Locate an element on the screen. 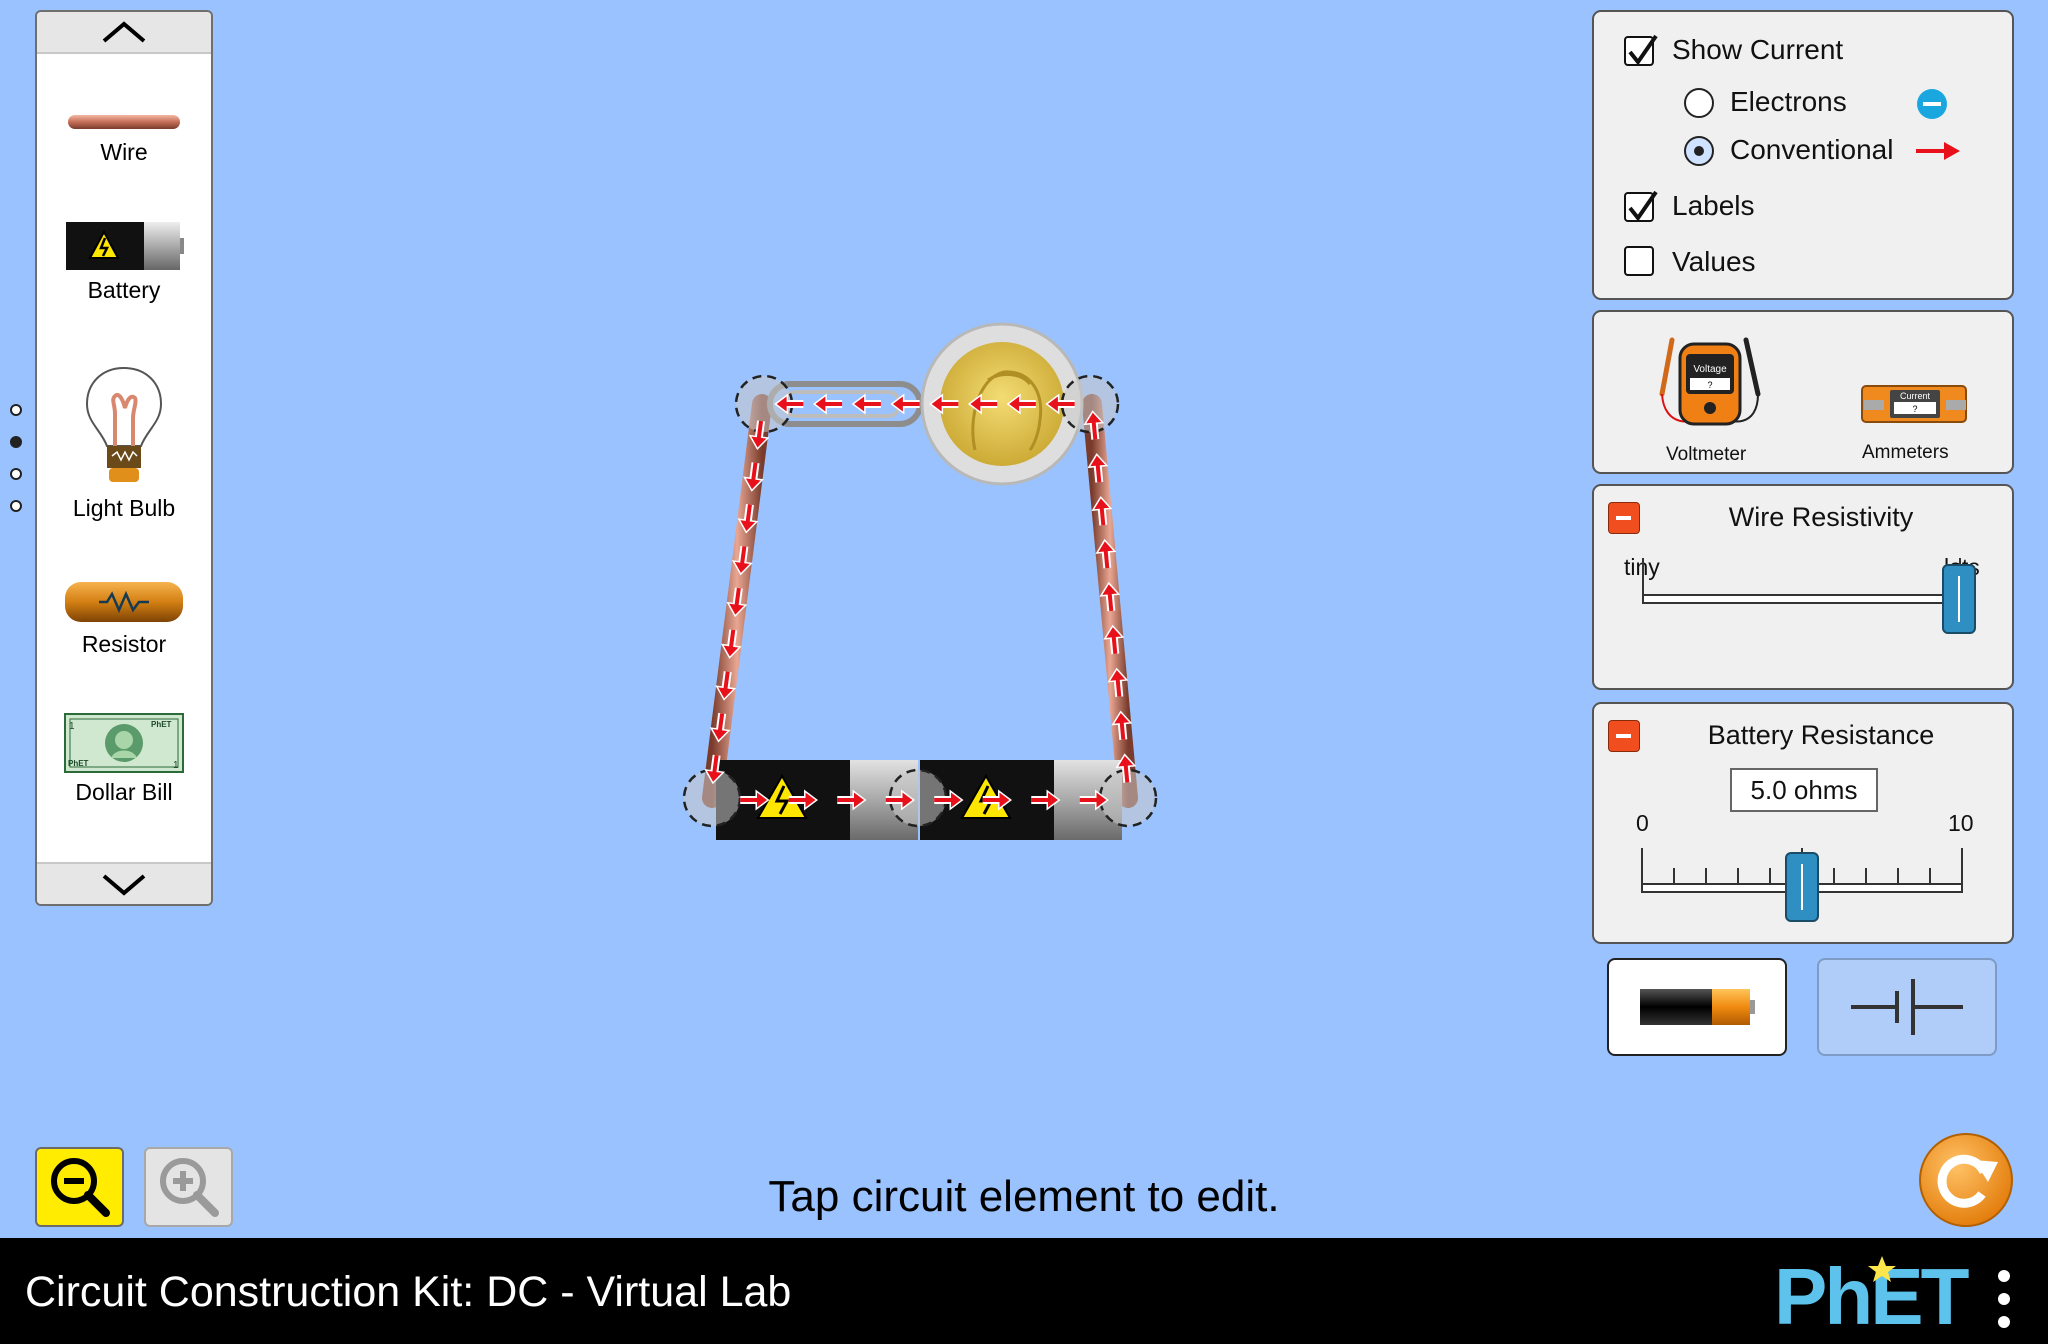 This screenshot has height=1344, width=2048. conventional-radio is located at coordinates (1699, 151).